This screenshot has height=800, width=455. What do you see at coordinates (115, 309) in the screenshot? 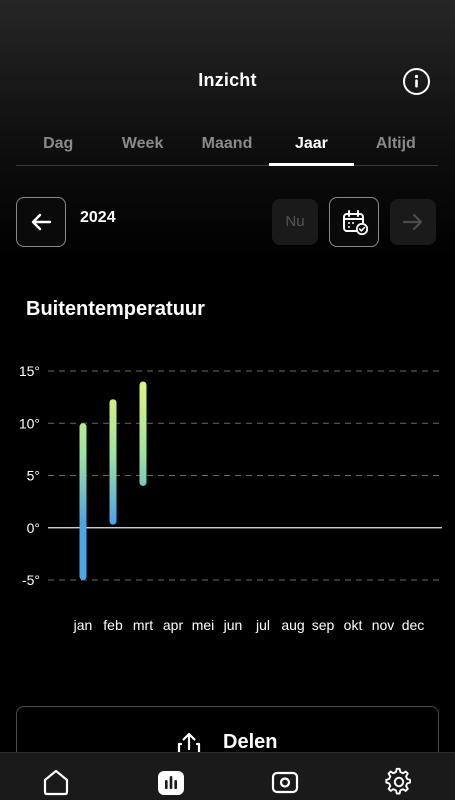
I see `section-title: Buitentemperatuur` at bounding box center [115, 309].